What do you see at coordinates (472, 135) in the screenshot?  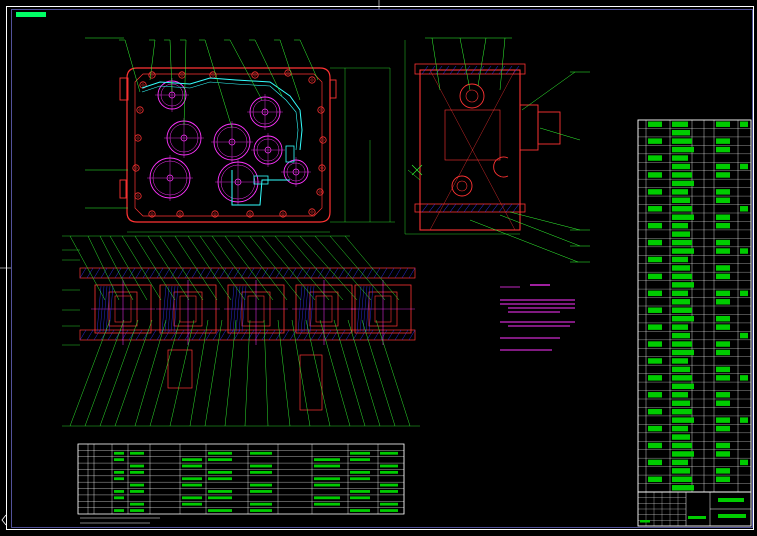 I see `inner-housing` at bounding box center [472, 135].